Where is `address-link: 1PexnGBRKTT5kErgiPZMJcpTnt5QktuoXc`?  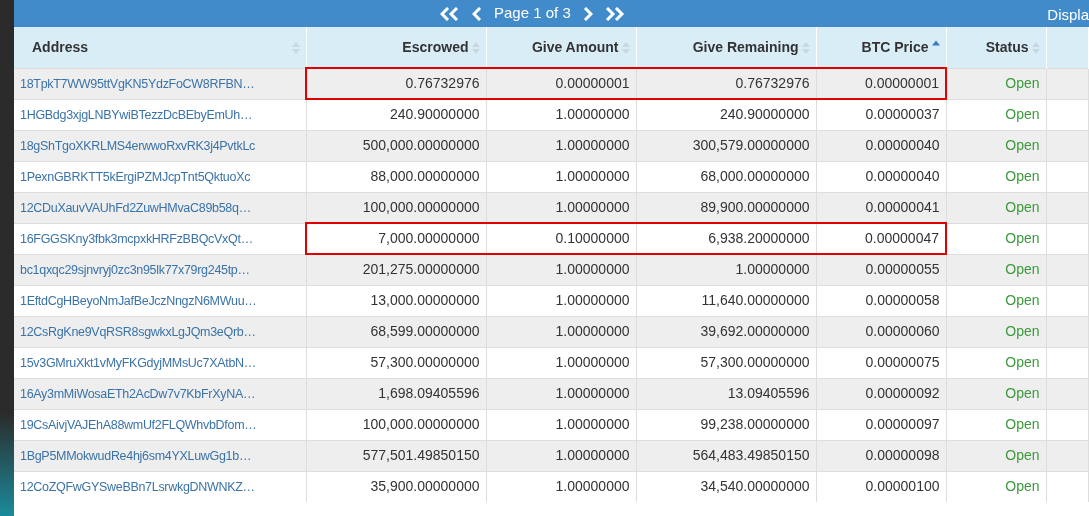 address-link: 1PexnGBRKTT5kErgiPZMJcpTnt5QktuoXc is located at coordinates (135, 177).